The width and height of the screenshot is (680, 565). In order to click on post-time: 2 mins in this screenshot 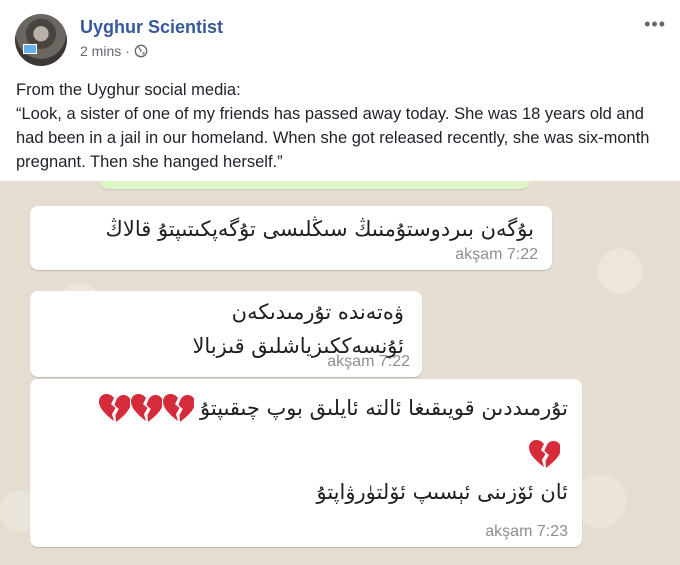, I will do `click(100, 51)`.